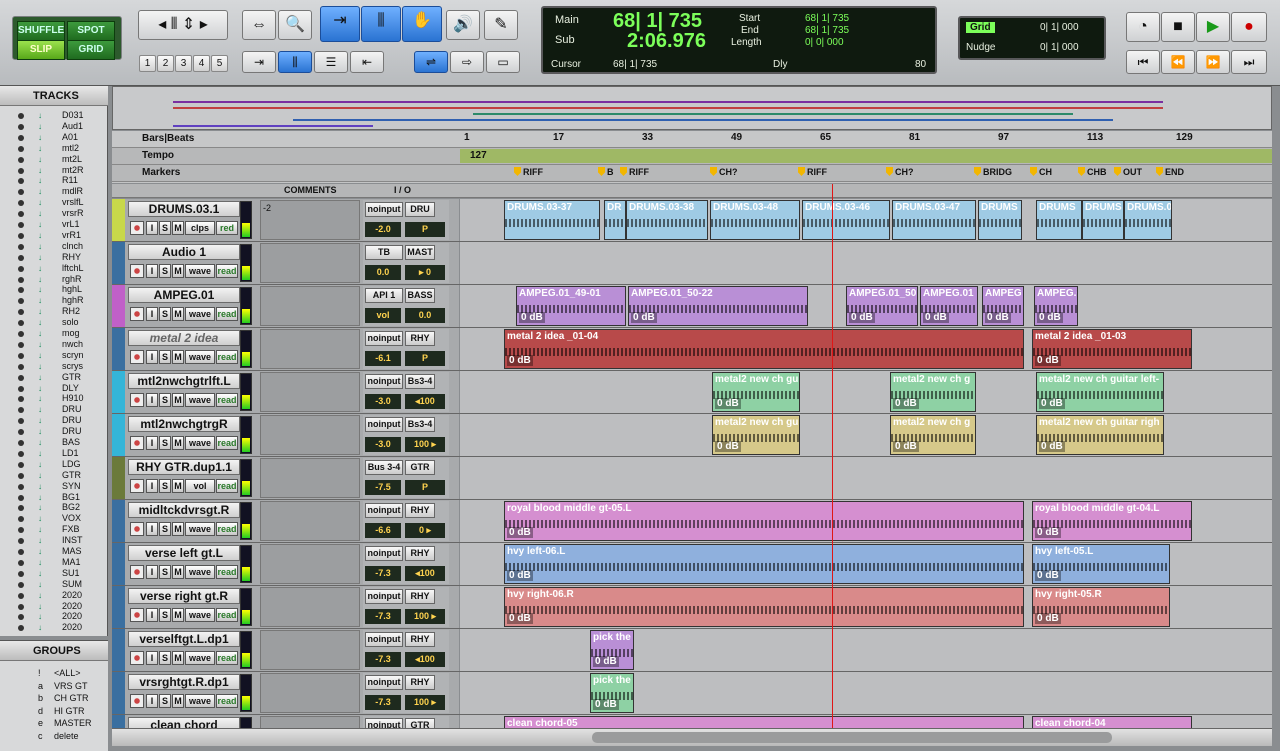 The width and height of the screenshot is (1280, 751). I want to click on trim-tool-icon: ⇥, so click(340, 24).